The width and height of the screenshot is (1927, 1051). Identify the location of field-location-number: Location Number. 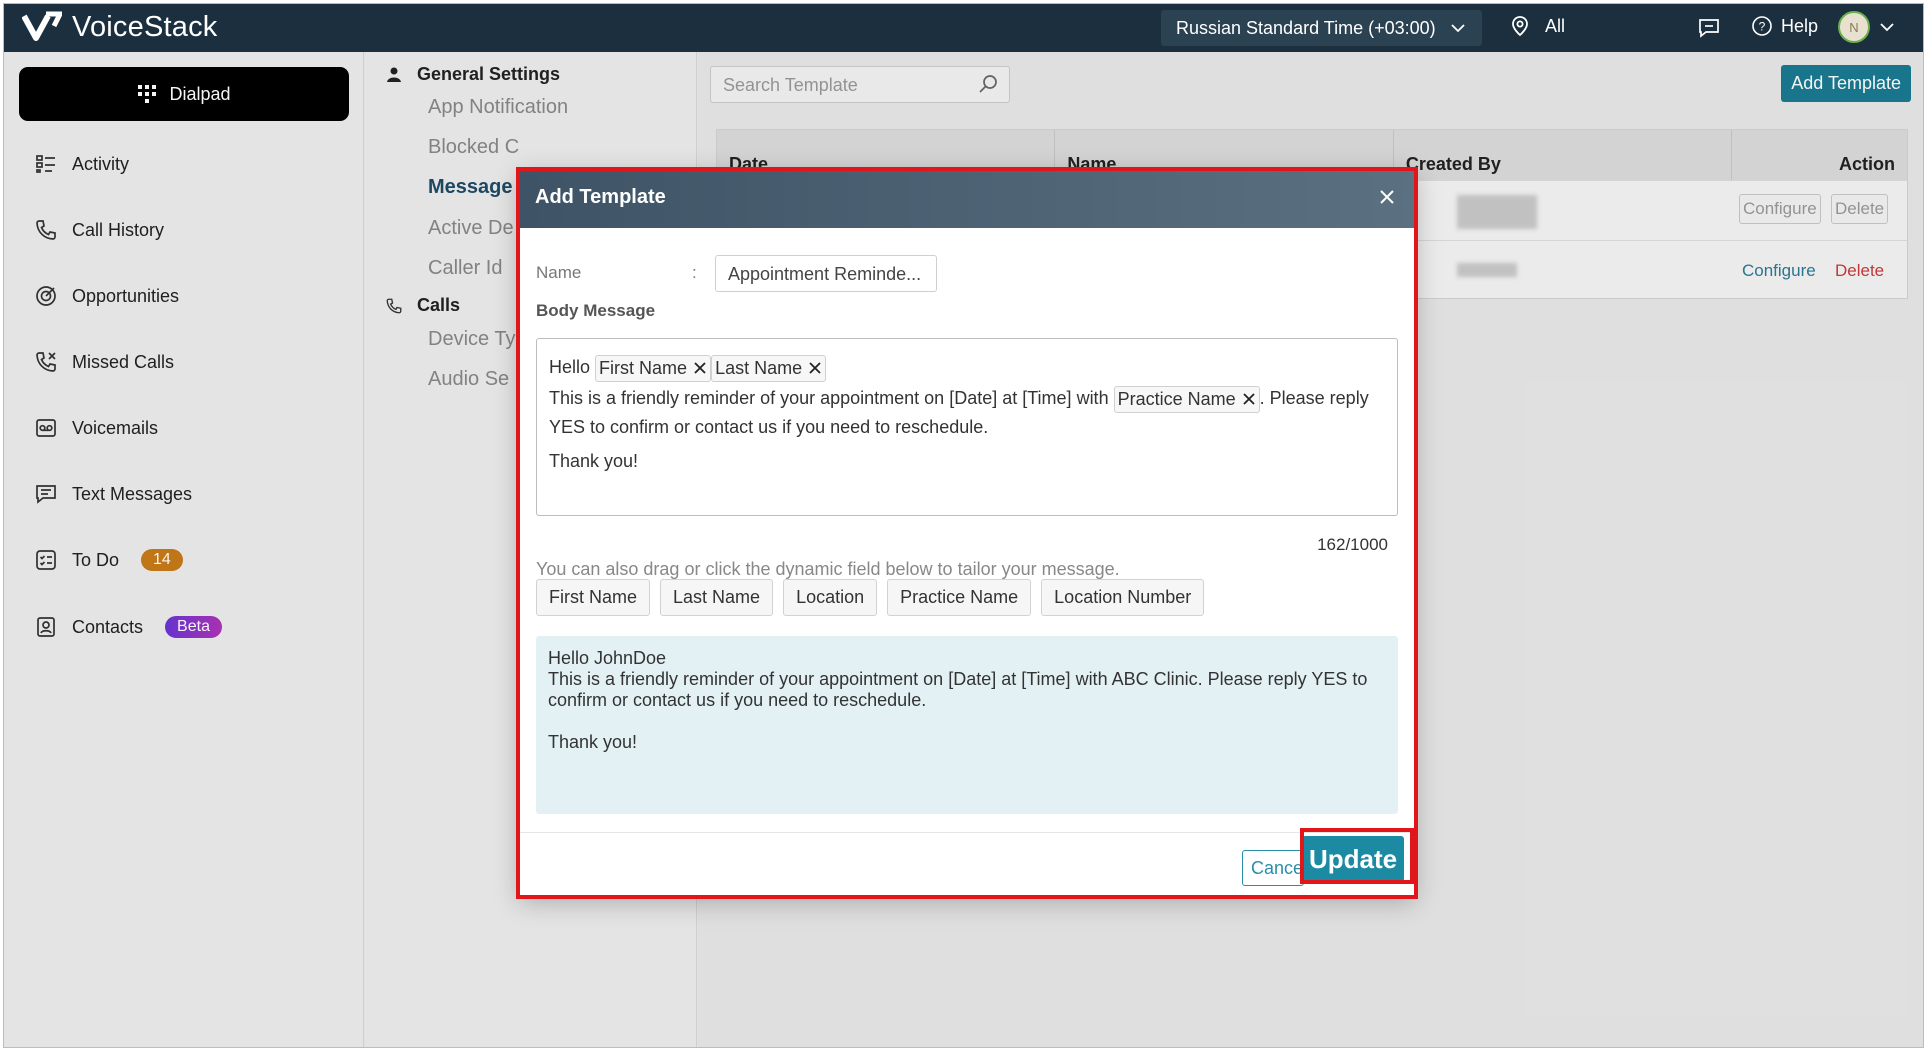
(1123, 597).